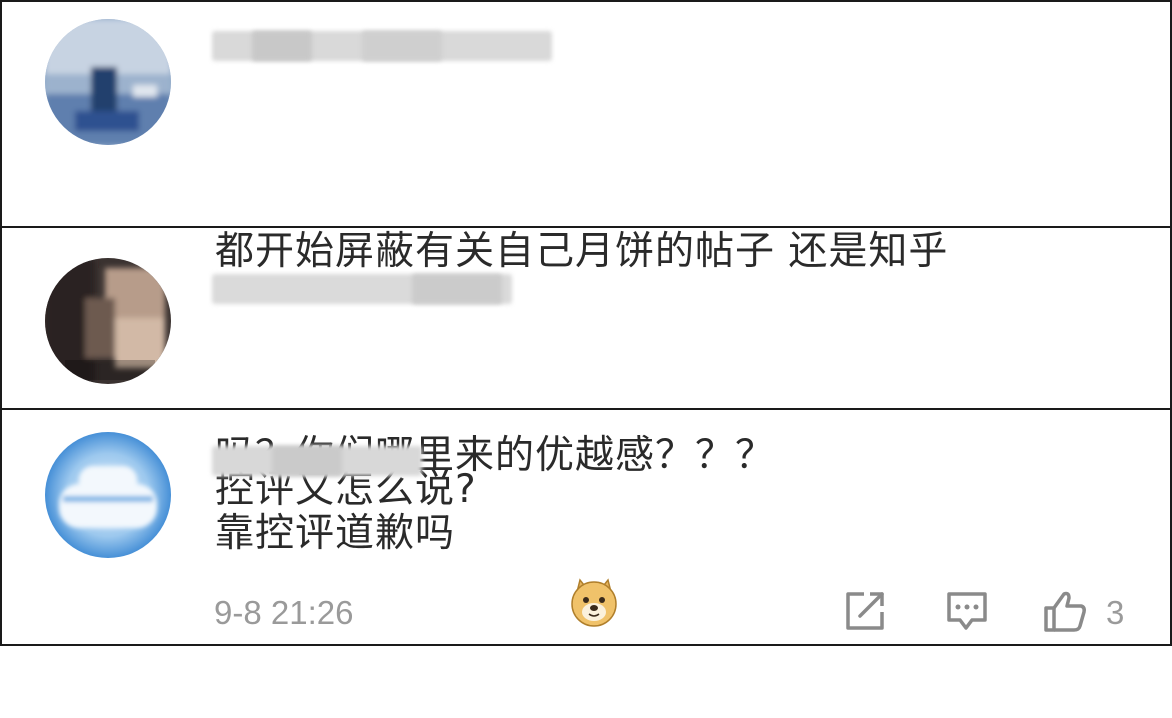 This screenshot has height=718, width=1172. Describe the element at coordinates (1065, 611) in the screenshot. I see `thumbs-up-icon` at that location.